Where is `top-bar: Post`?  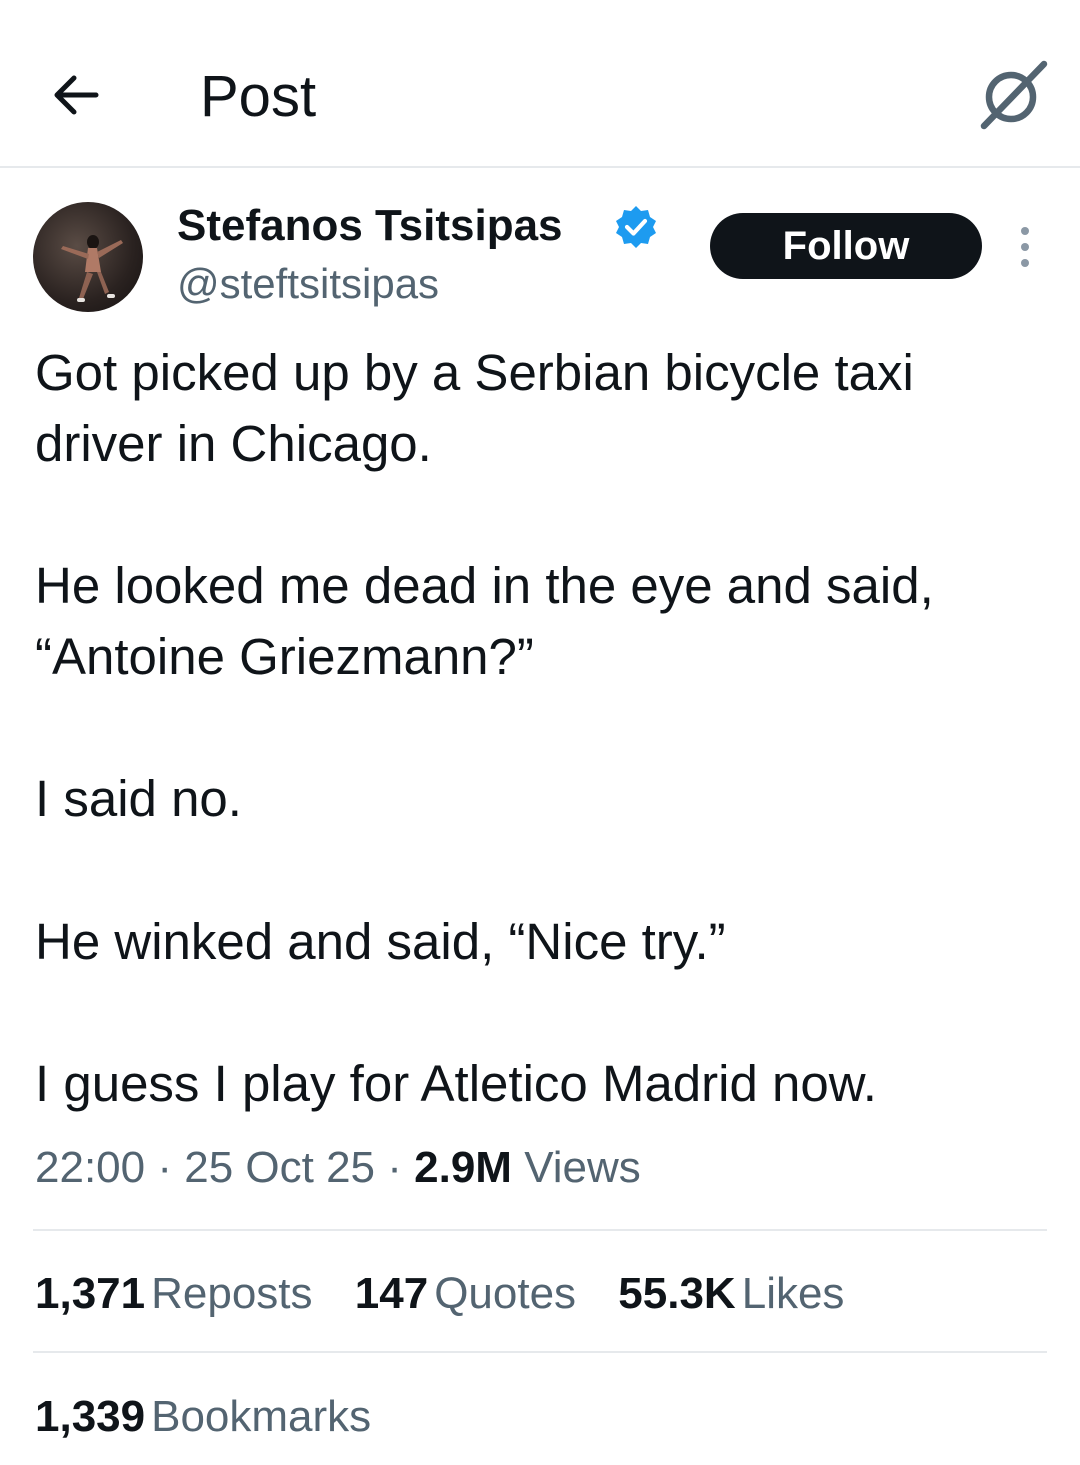
top-bar: Post is located at coordinates (540, 84).